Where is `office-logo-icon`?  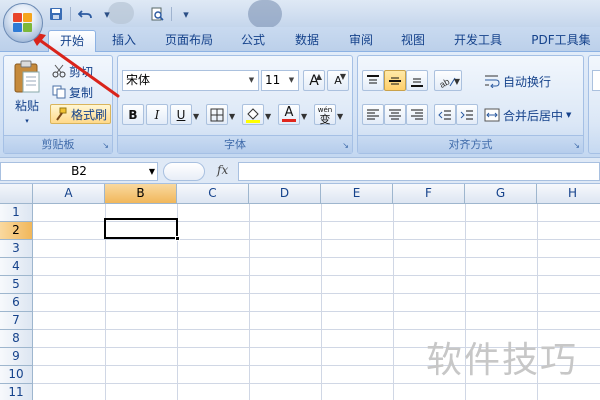
office-logo-icon is located at coordinates (23, 23).